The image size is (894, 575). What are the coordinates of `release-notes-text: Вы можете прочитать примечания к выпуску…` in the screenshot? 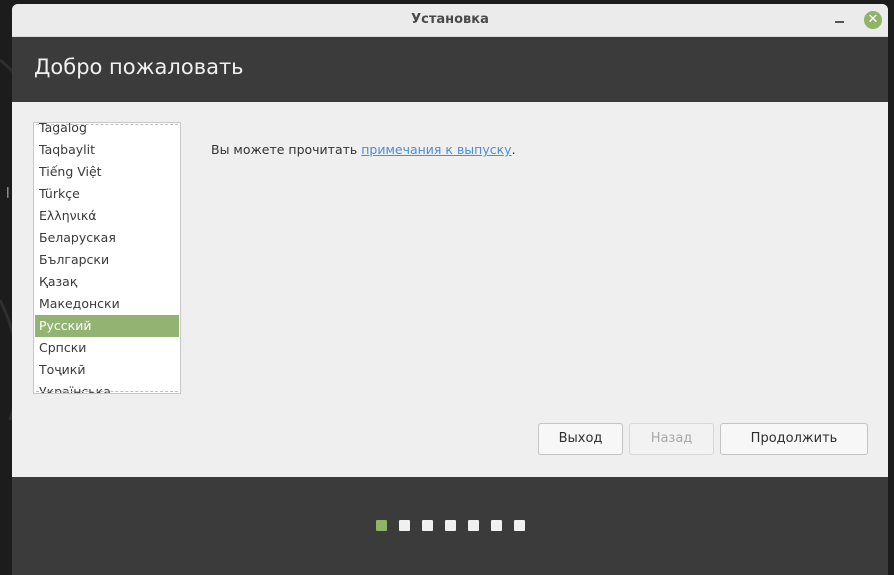 It's located at (363, 149).